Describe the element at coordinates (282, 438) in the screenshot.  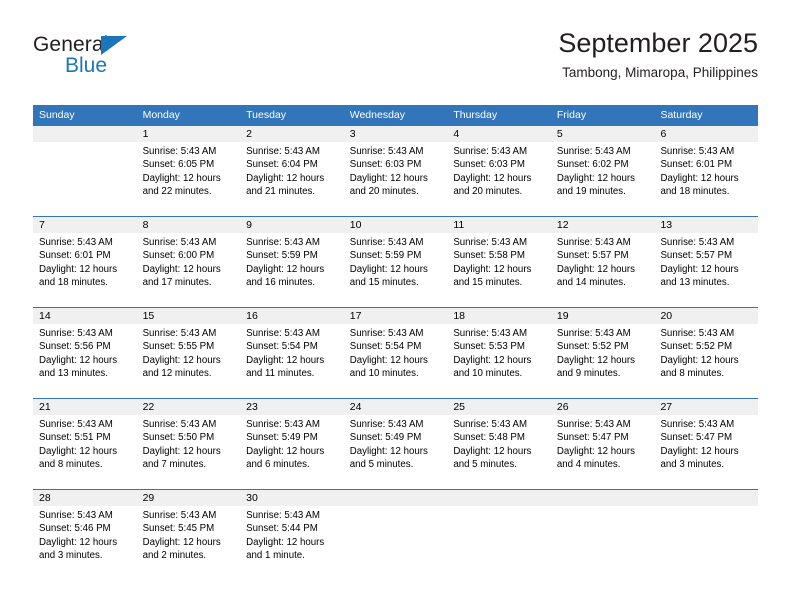
I see `sunset-text: Sunset: 5:49 PM` at that location.